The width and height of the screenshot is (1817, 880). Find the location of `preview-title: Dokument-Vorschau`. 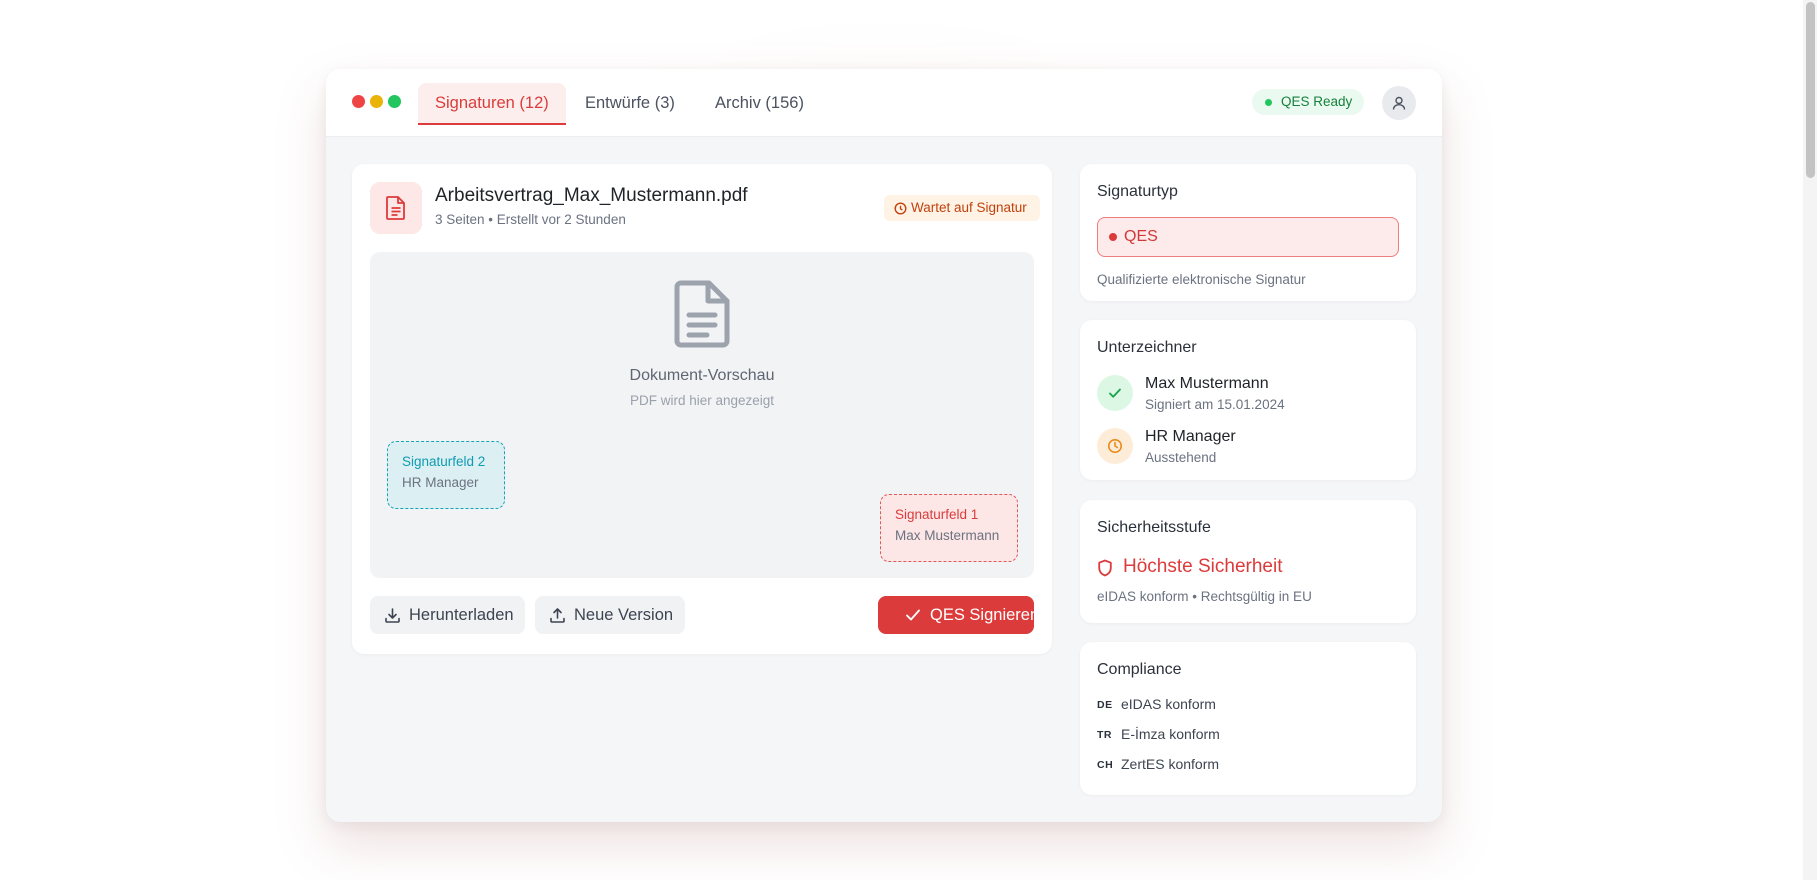

preview-title: Dokument-Vorschau is located at coordinates (702, 375).